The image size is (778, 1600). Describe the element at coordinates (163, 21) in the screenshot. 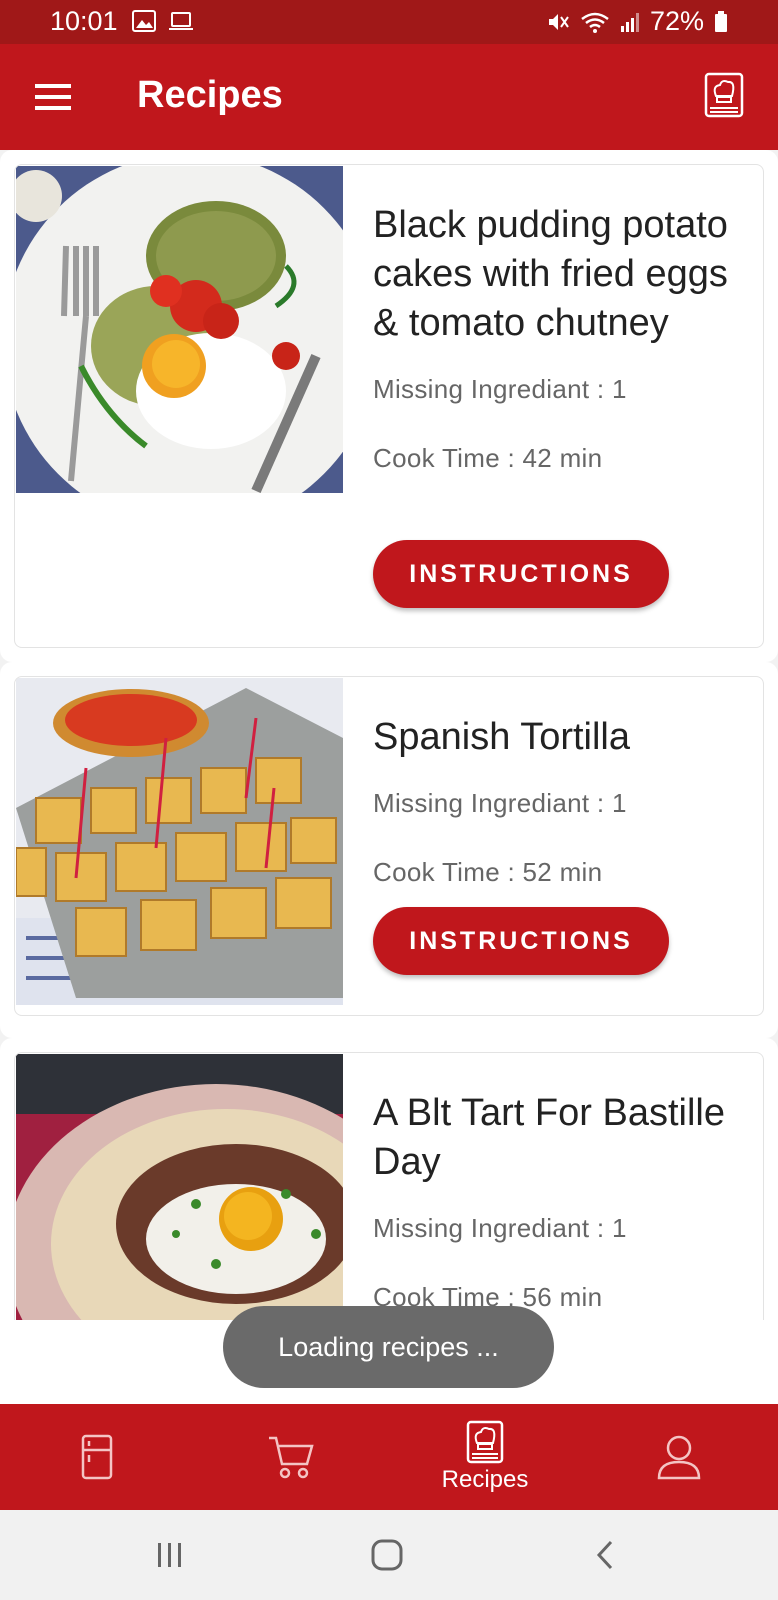

I see `status-notification-icons` at that location.